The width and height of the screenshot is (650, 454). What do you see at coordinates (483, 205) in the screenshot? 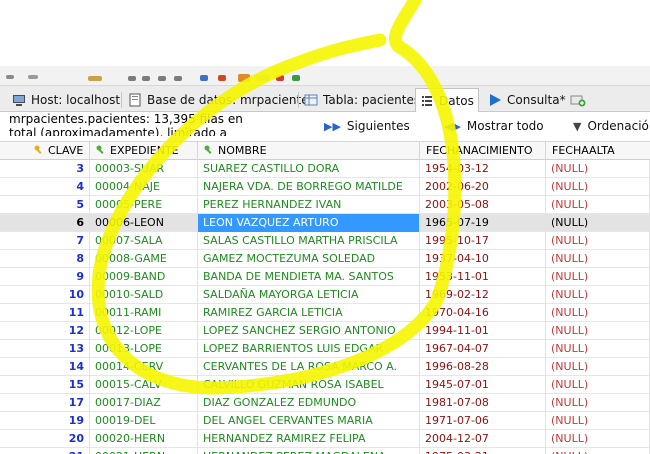
I see `cell-fechanacimiento: 2003-05-08` at bounding box center [483, 205].